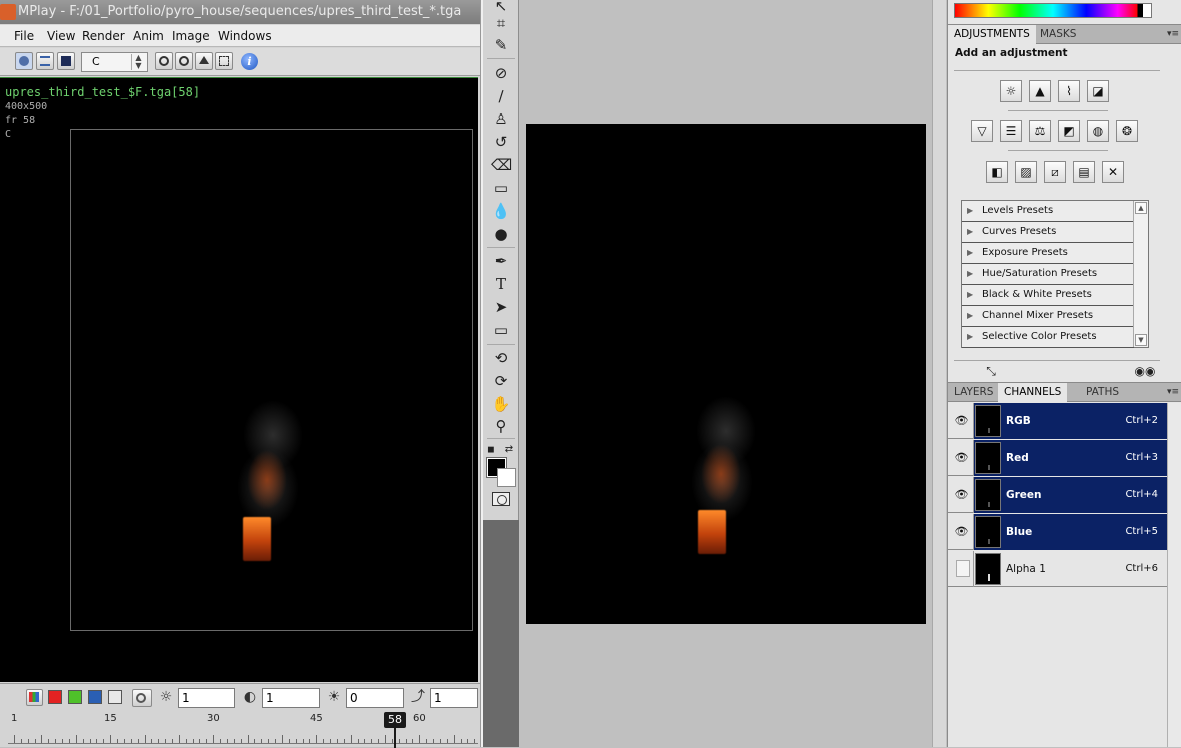  I want to click on brightness-contrast-icon: ☼, so click(1011, 91).